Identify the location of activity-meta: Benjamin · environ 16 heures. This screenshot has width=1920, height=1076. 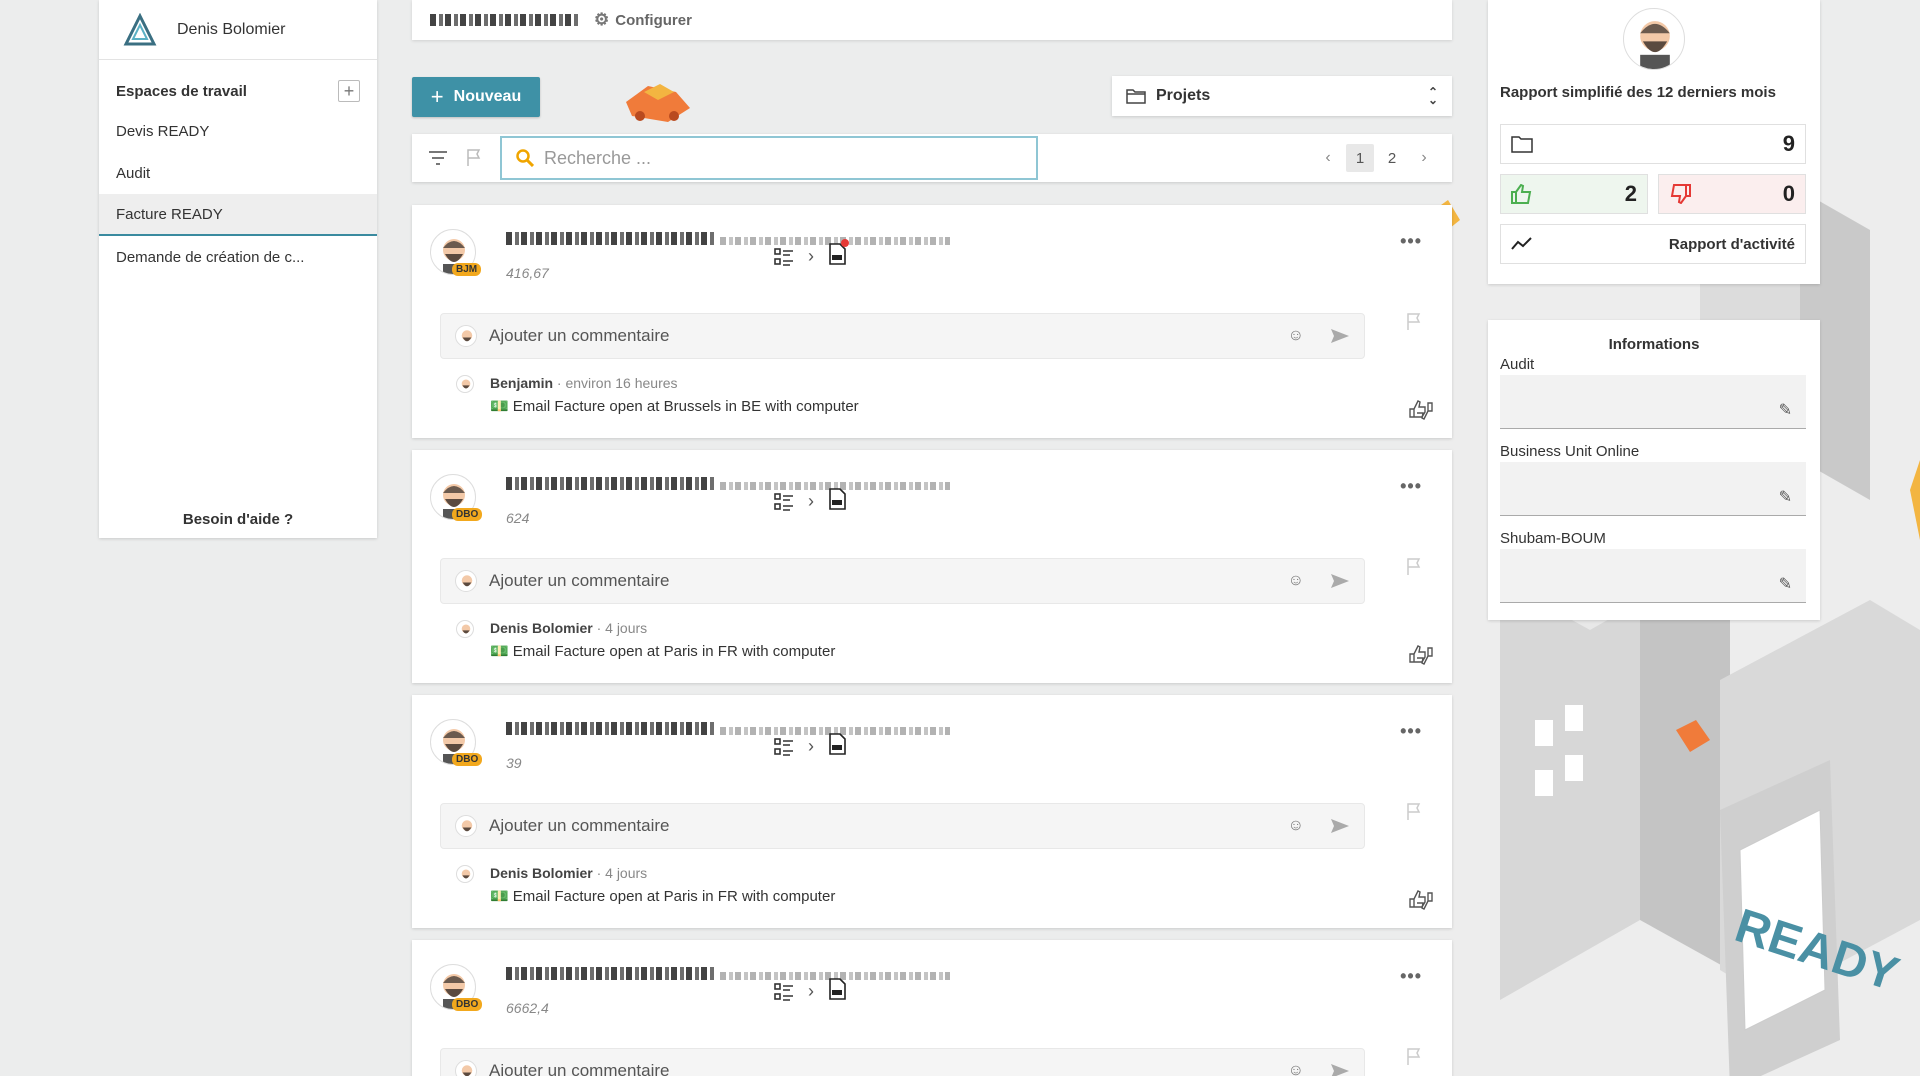
(584, 383).